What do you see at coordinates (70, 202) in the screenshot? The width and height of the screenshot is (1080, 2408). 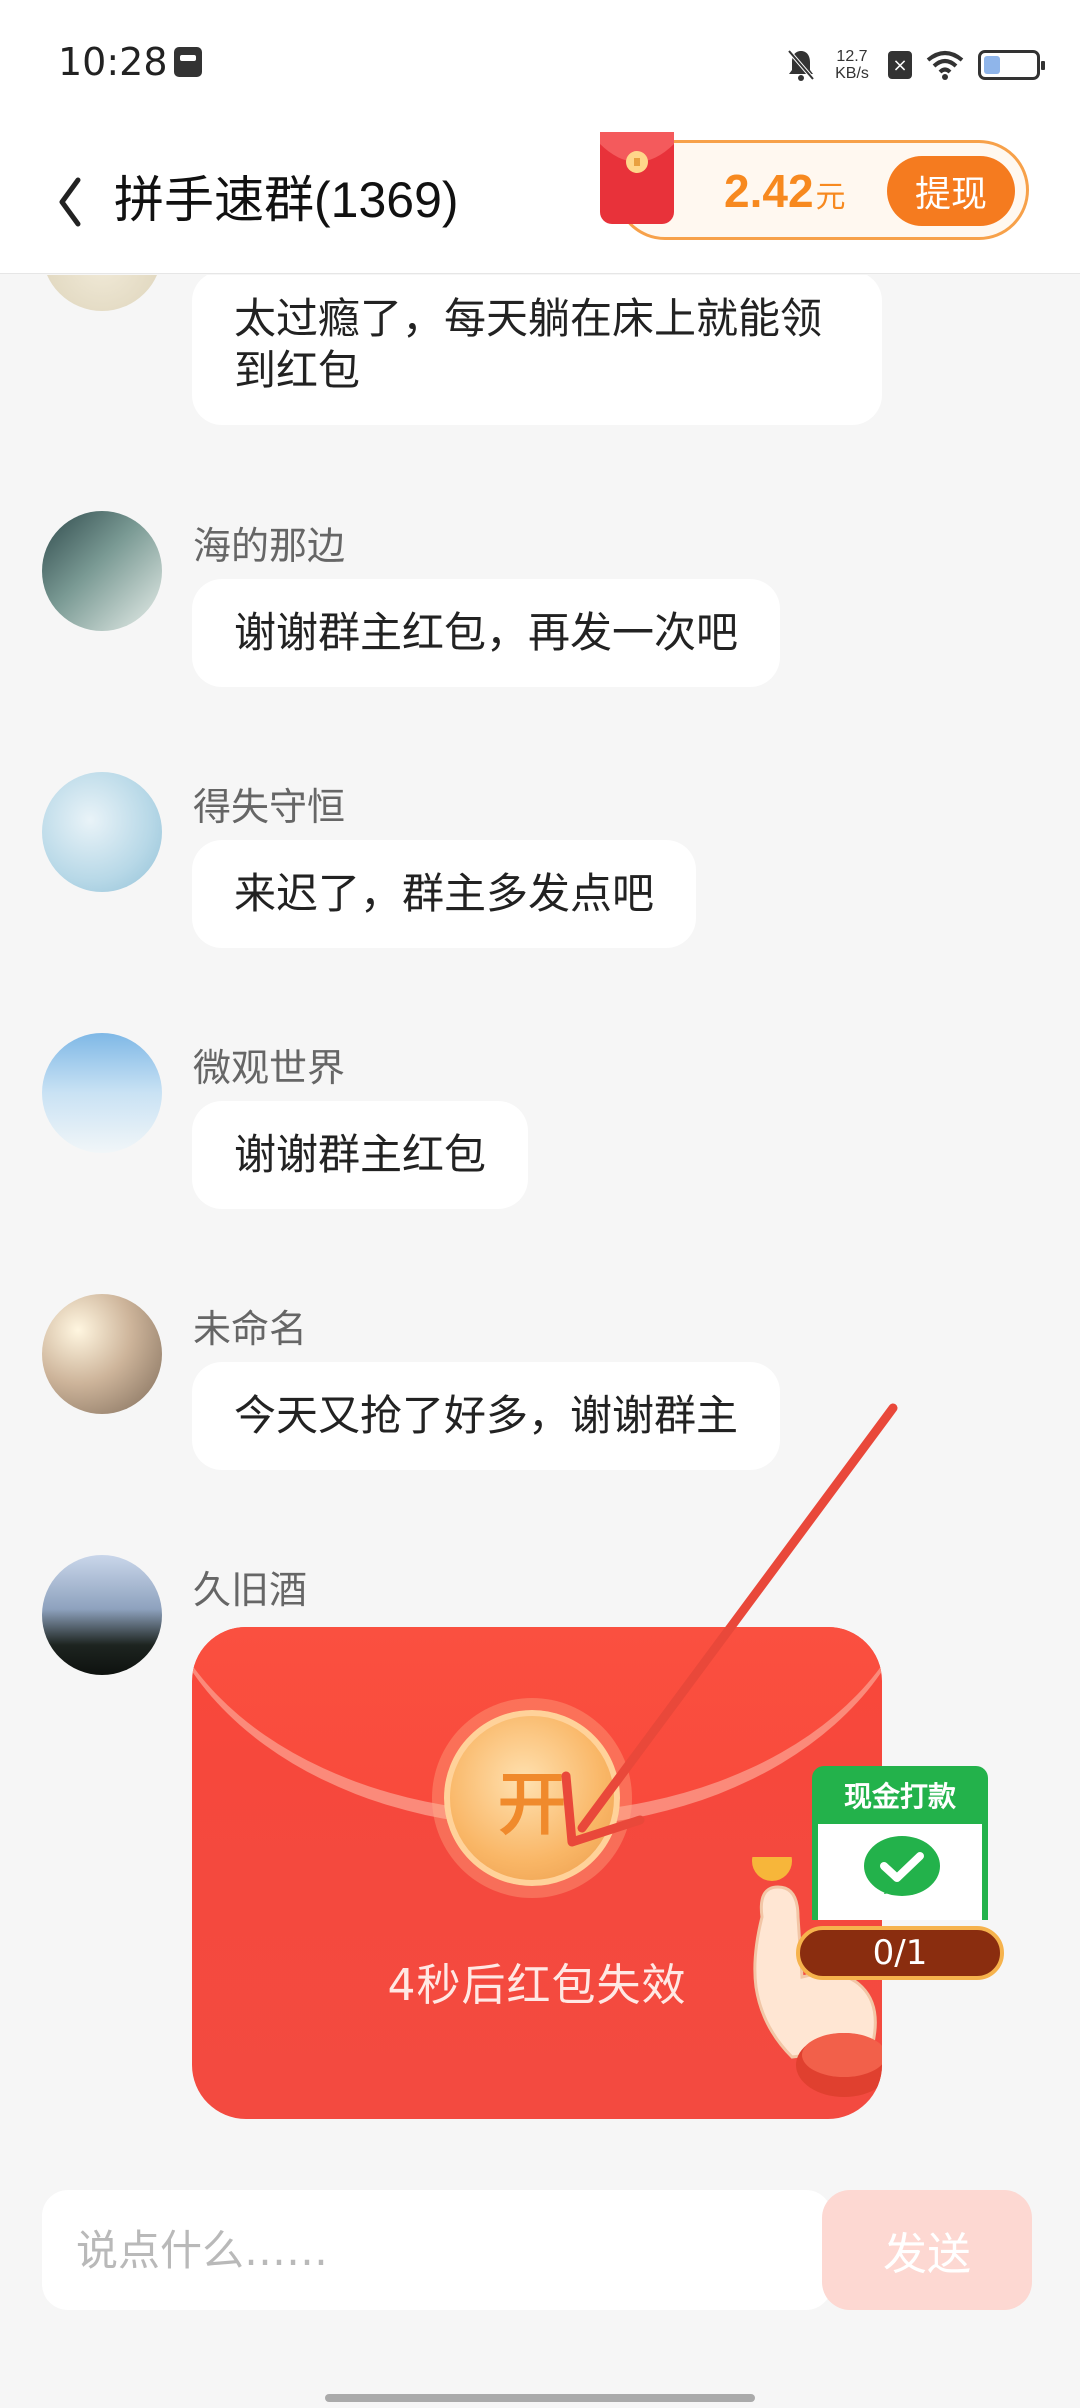 I see `back-arrow-icon` at bounding box center [70, 202].